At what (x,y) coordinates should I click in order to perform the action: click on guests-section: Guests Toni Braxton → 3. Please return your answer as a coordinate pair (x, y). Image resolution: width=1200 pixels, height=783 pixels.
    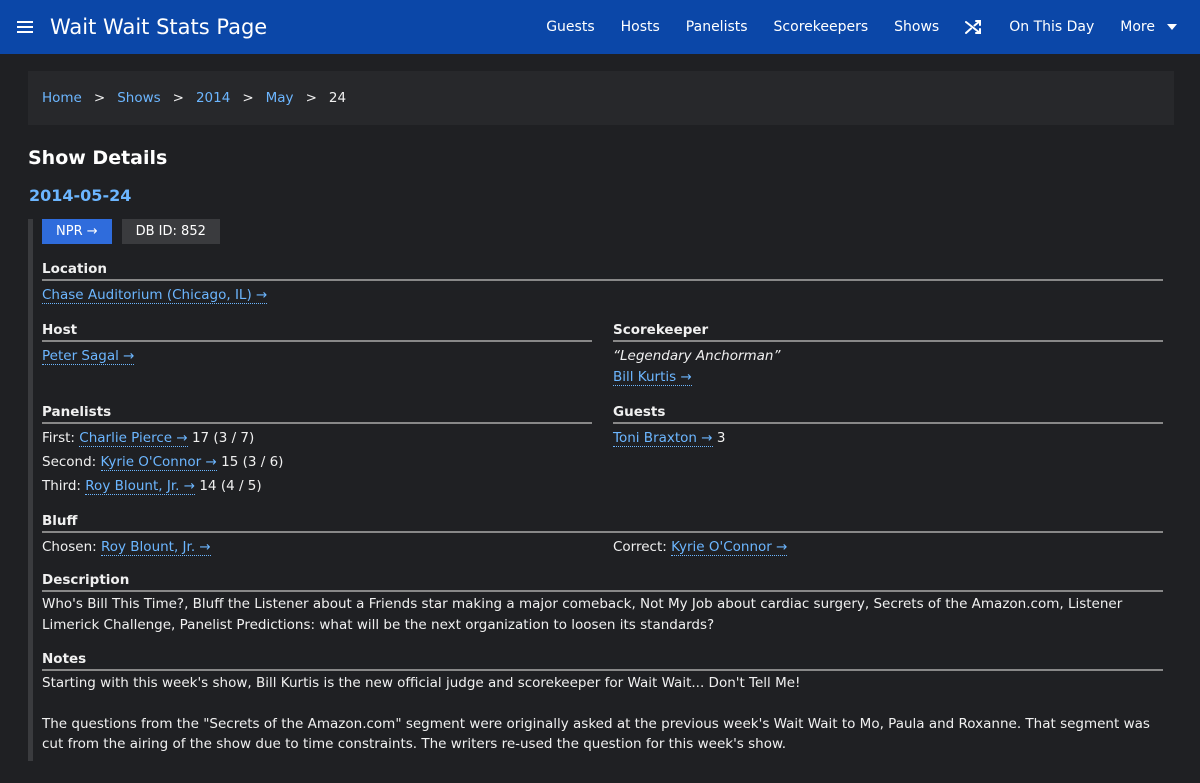
    Looking at the image, I should click on (888, 450).